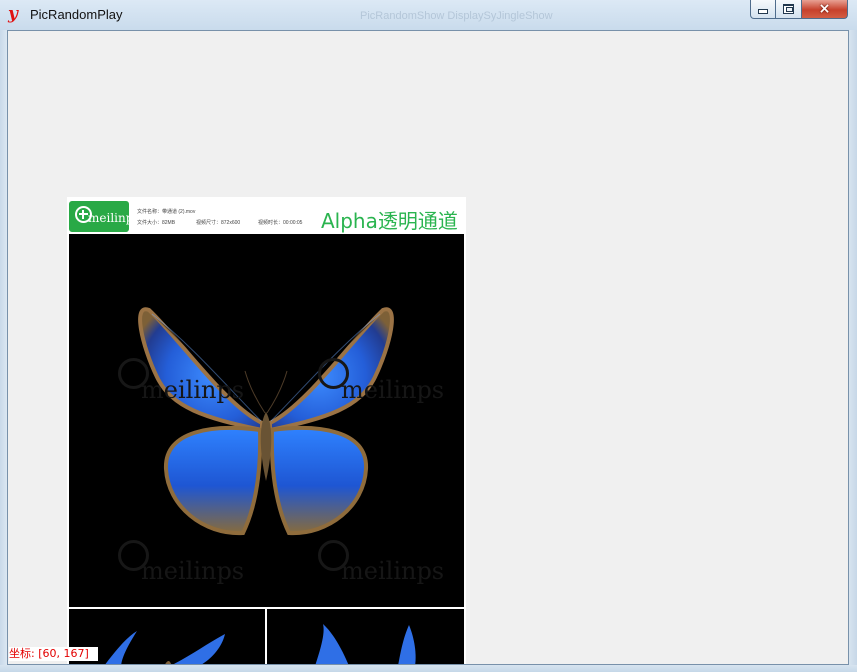 This screenshot has width=857, height=672. I want to click on thumbnail-left, so click(167, 636).